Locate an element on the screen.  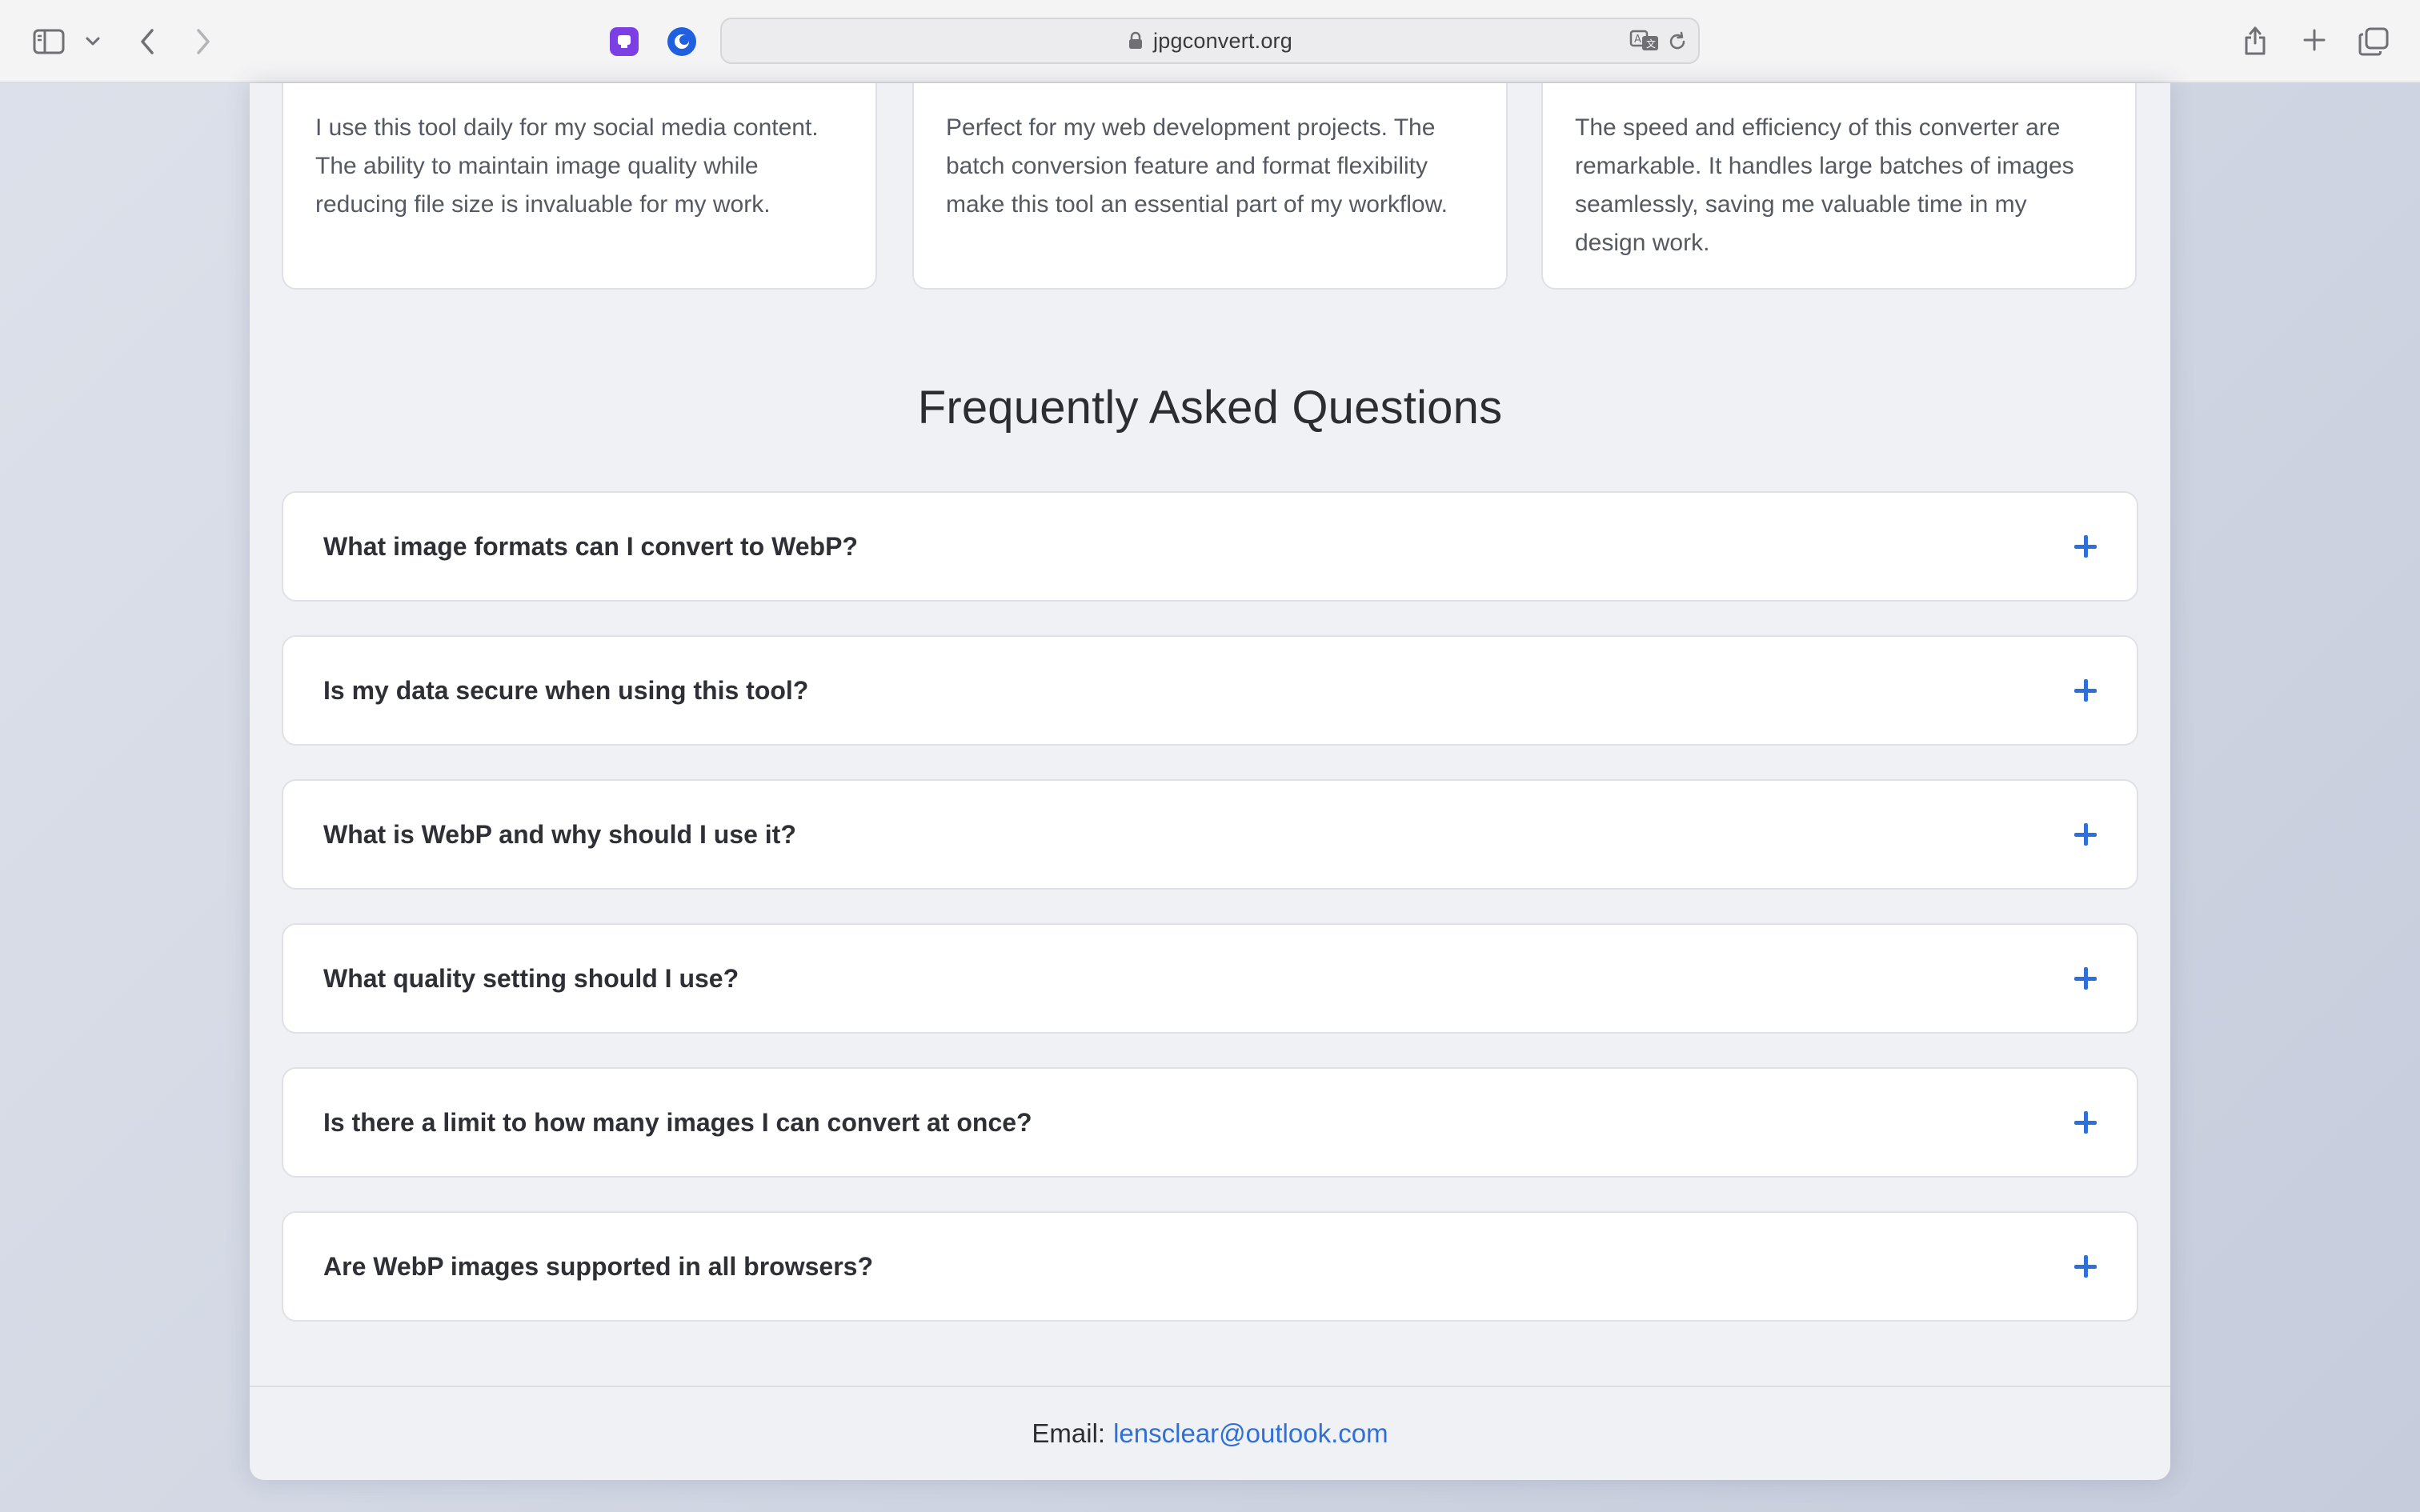
svg-text: 文 is located at coordinates (1651, 44).